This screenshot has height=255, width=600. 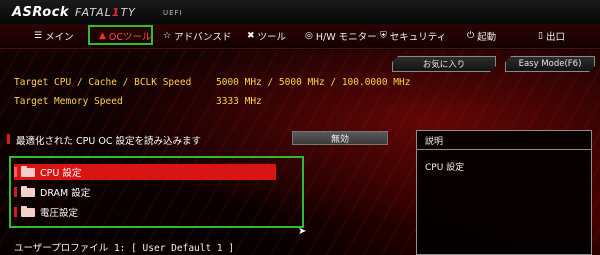 What do you see at coordinates (540, 36) in the screenshot?
I see `exit-icon: ▯` at bounding box center [540, 36].